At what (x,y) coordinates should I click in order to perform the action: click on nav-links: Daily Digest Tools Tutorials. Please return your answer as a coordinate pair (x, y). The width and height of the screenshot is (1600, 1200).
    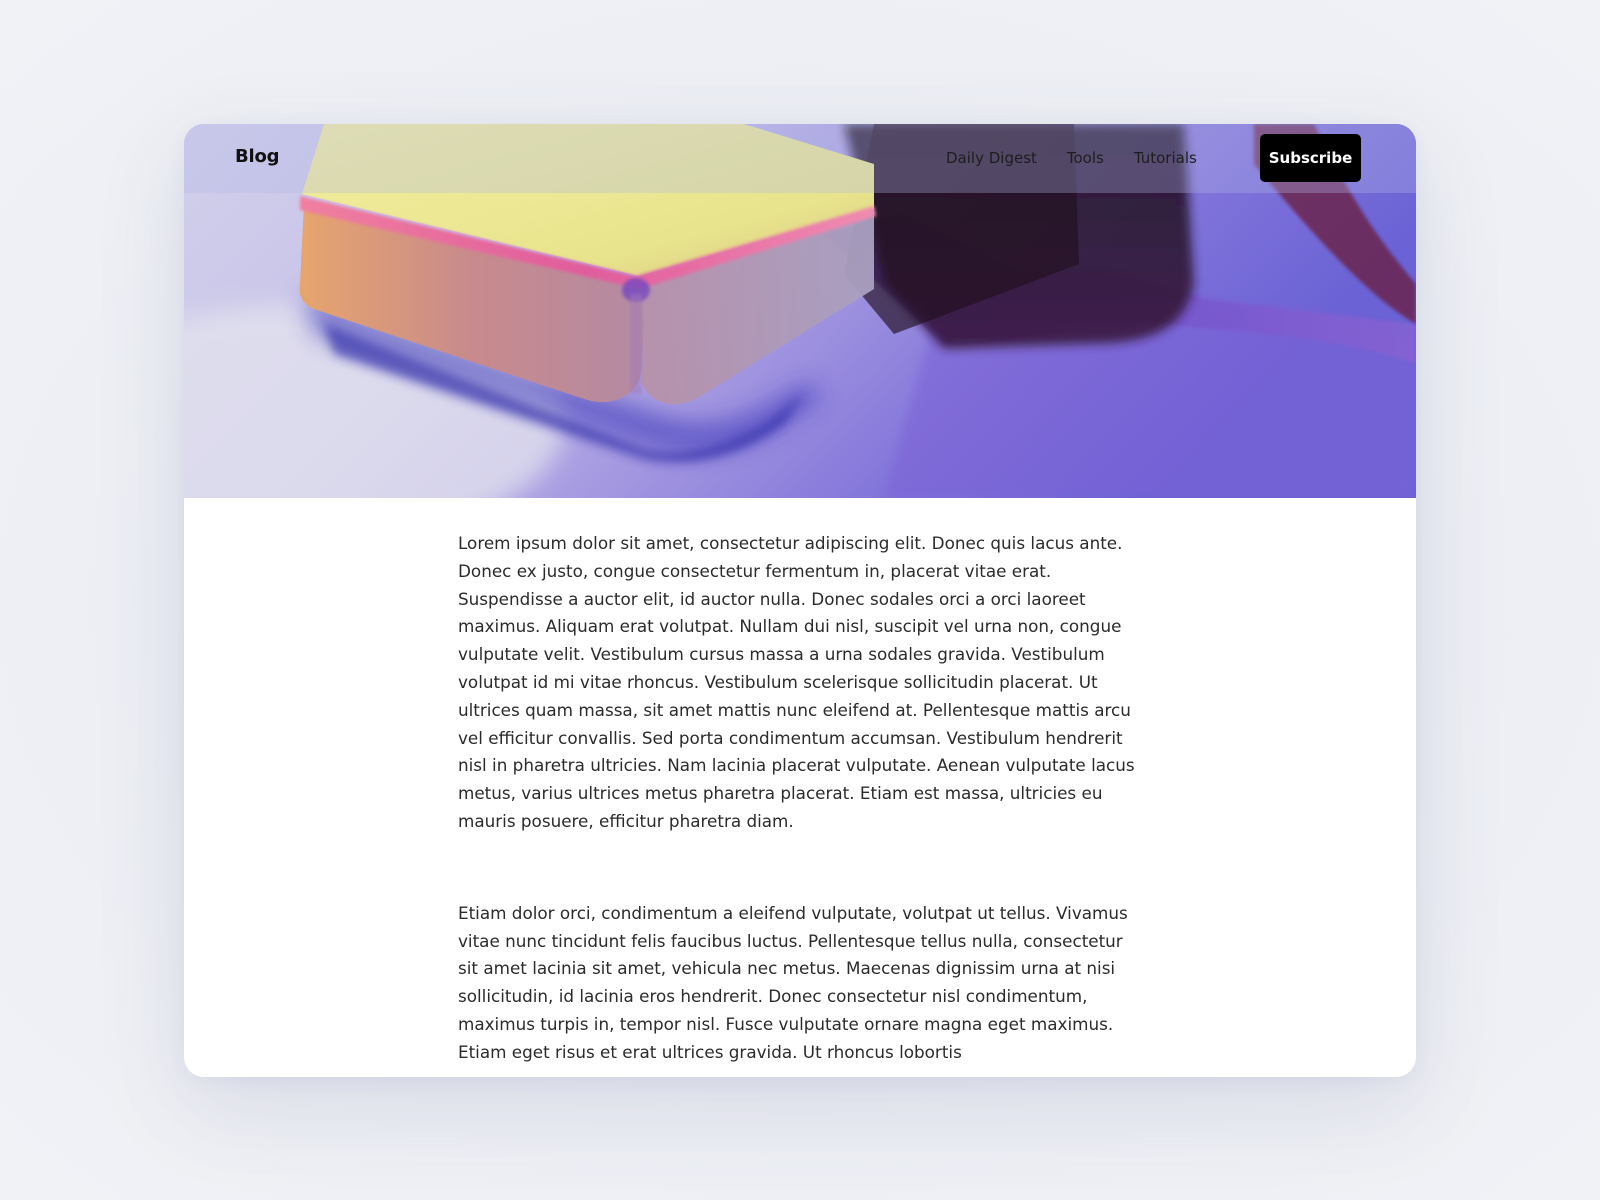
    Looking at the image, I should click on (1086, 158).